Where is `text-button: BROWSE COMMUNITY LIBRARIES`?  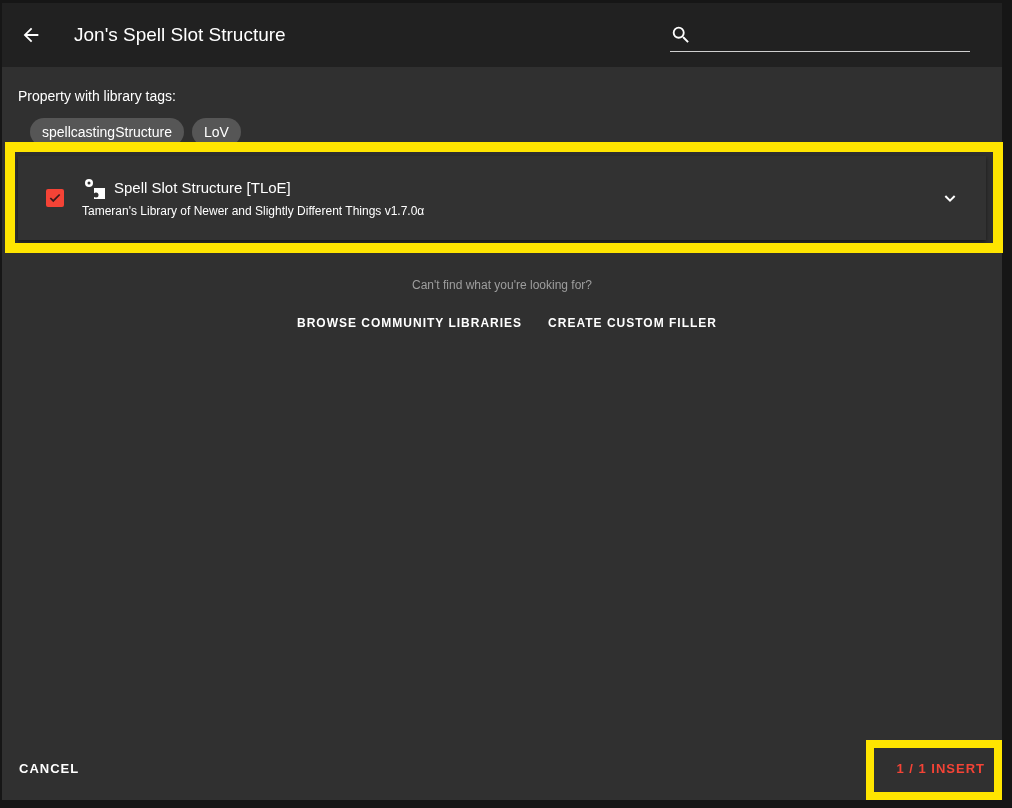
text-button: BROWSE COMMUNITY LIBRARIES is located at coordinates (410, 323).